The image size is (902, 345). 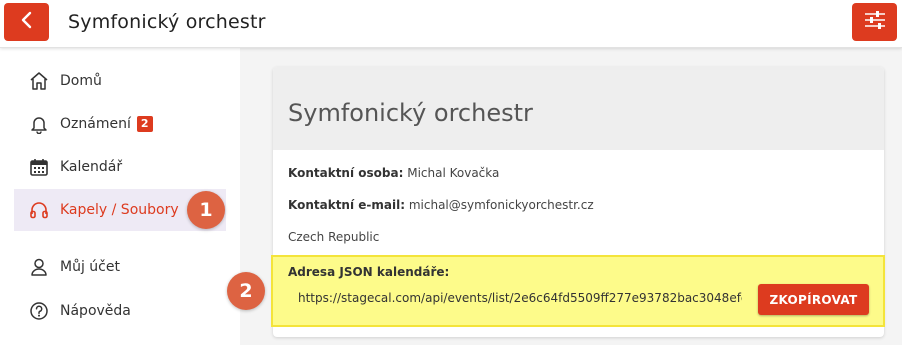 What do you see at coordinates (120, 81) in the screenshot?
I see `sidebar-item-home: Domů` at bounding box center [120, 81].